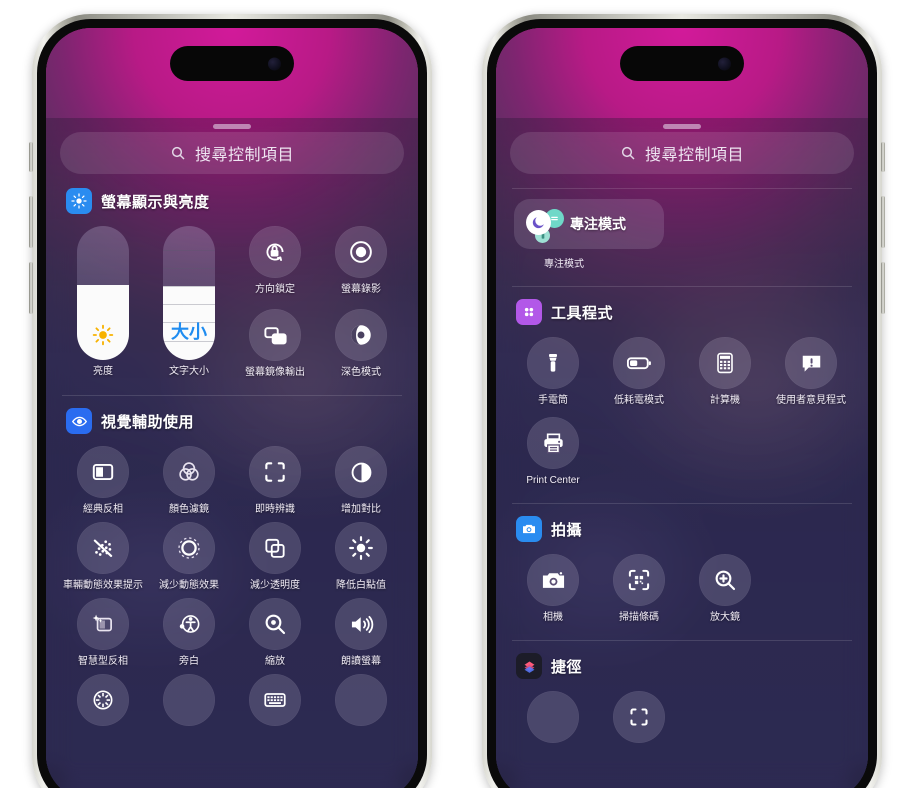  Describe the element at coordinates (275, 344) in the screenshot. I see `control-screen-mirror: 螢幕鏡像輸出` at that location.